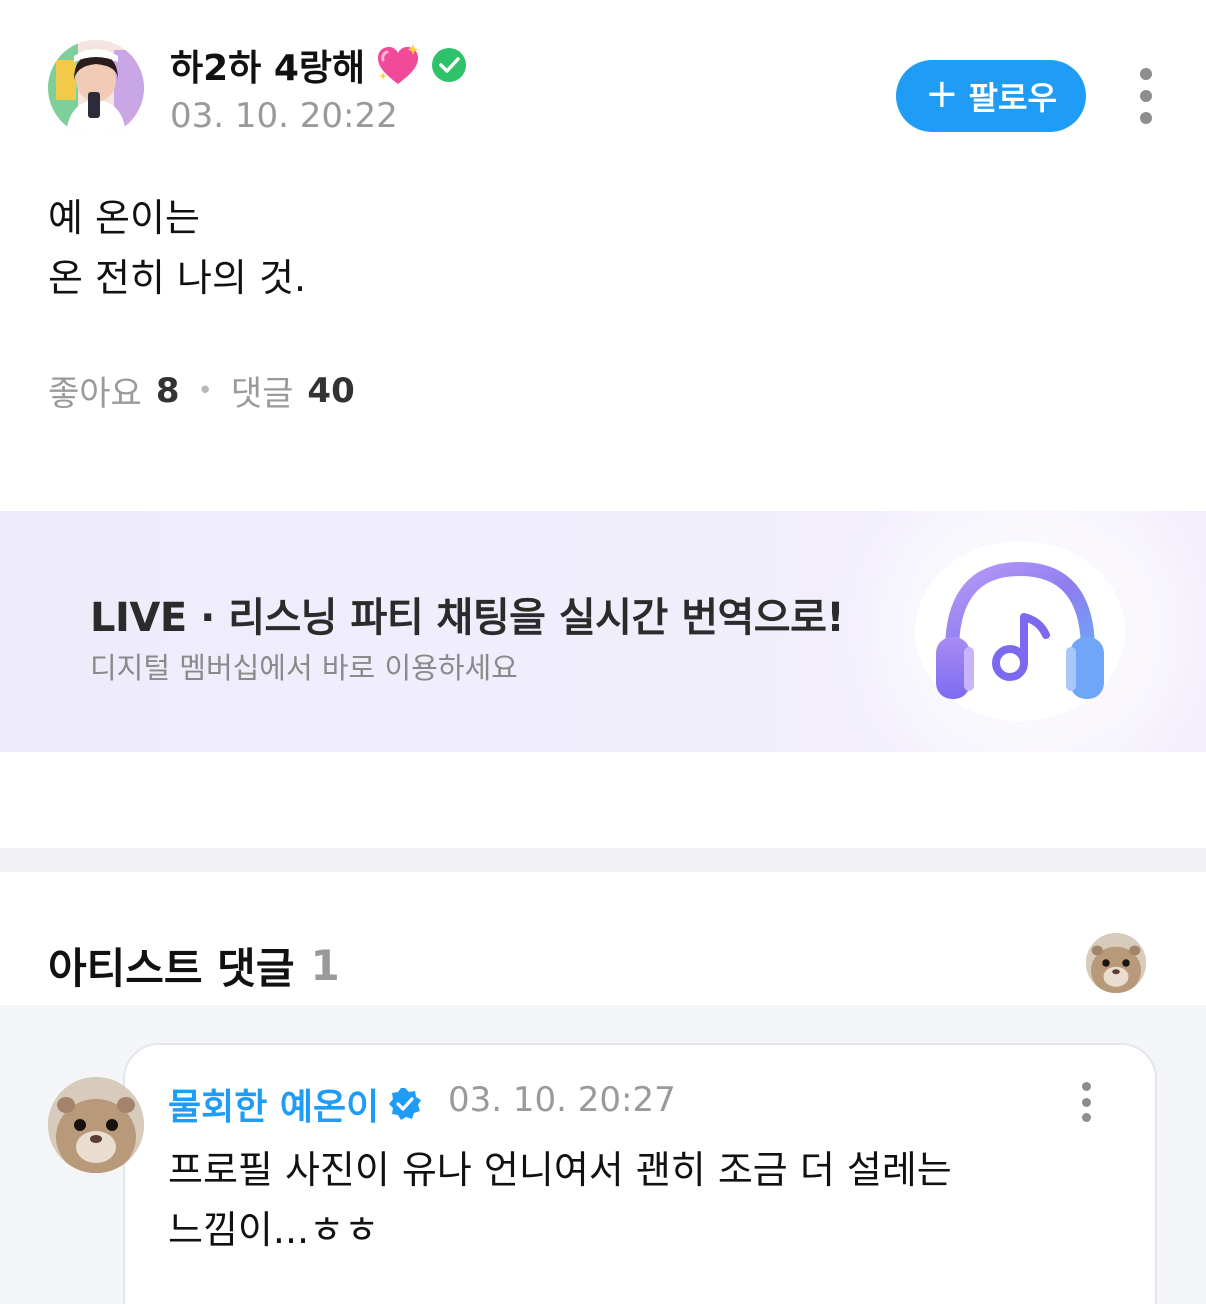  What do you see at coordinates (267, 65) in the screenshot?
I see `author-name: 하2하 4랑해` at bounding box center [267, 65].